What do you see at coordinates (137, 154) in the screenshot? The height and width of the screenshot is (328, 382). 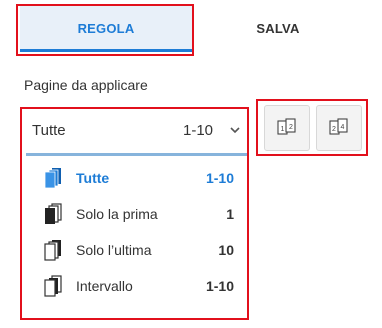 I see `dropdown-underline` at bounding box center [137, 154].